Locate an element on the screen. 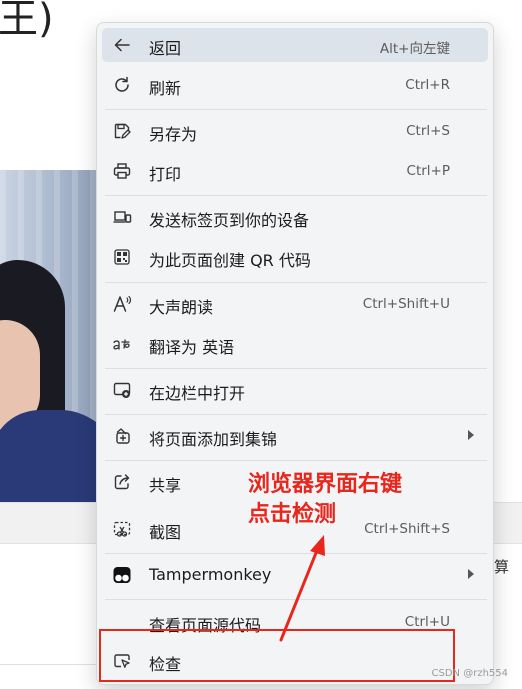 Image resolution: width=522 pixels, height=689 pixels. menu-item-send-tab-to-devices: 发送标签页到你的设备 is located at coordinates (295, 217).